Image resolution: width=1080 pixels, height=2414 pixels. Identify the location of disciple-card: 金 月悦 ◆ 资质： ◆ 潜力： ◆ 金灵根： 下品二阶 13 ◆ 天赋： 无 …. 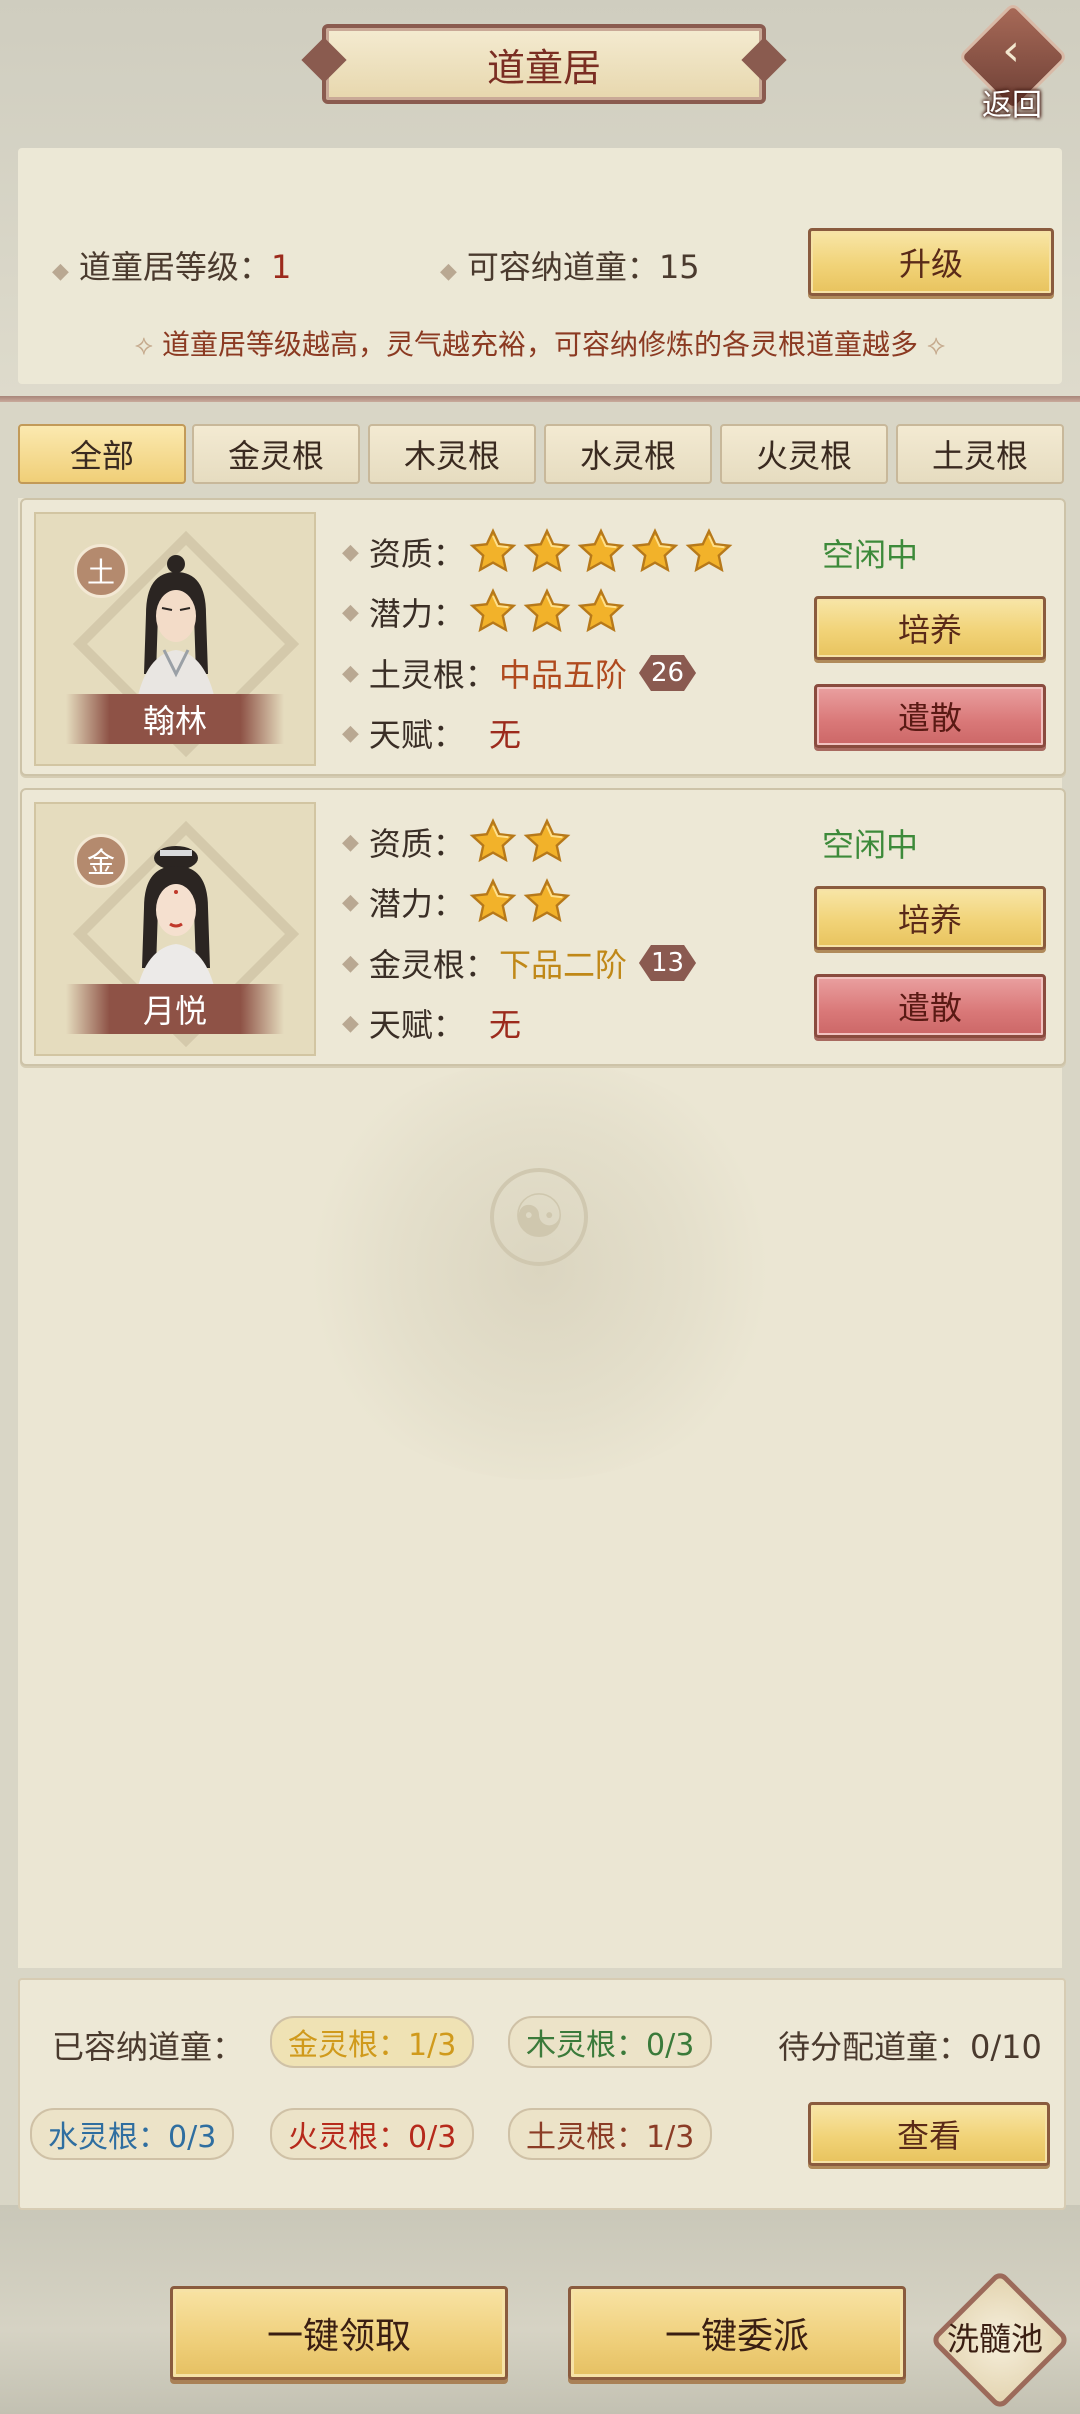
(543, 927).